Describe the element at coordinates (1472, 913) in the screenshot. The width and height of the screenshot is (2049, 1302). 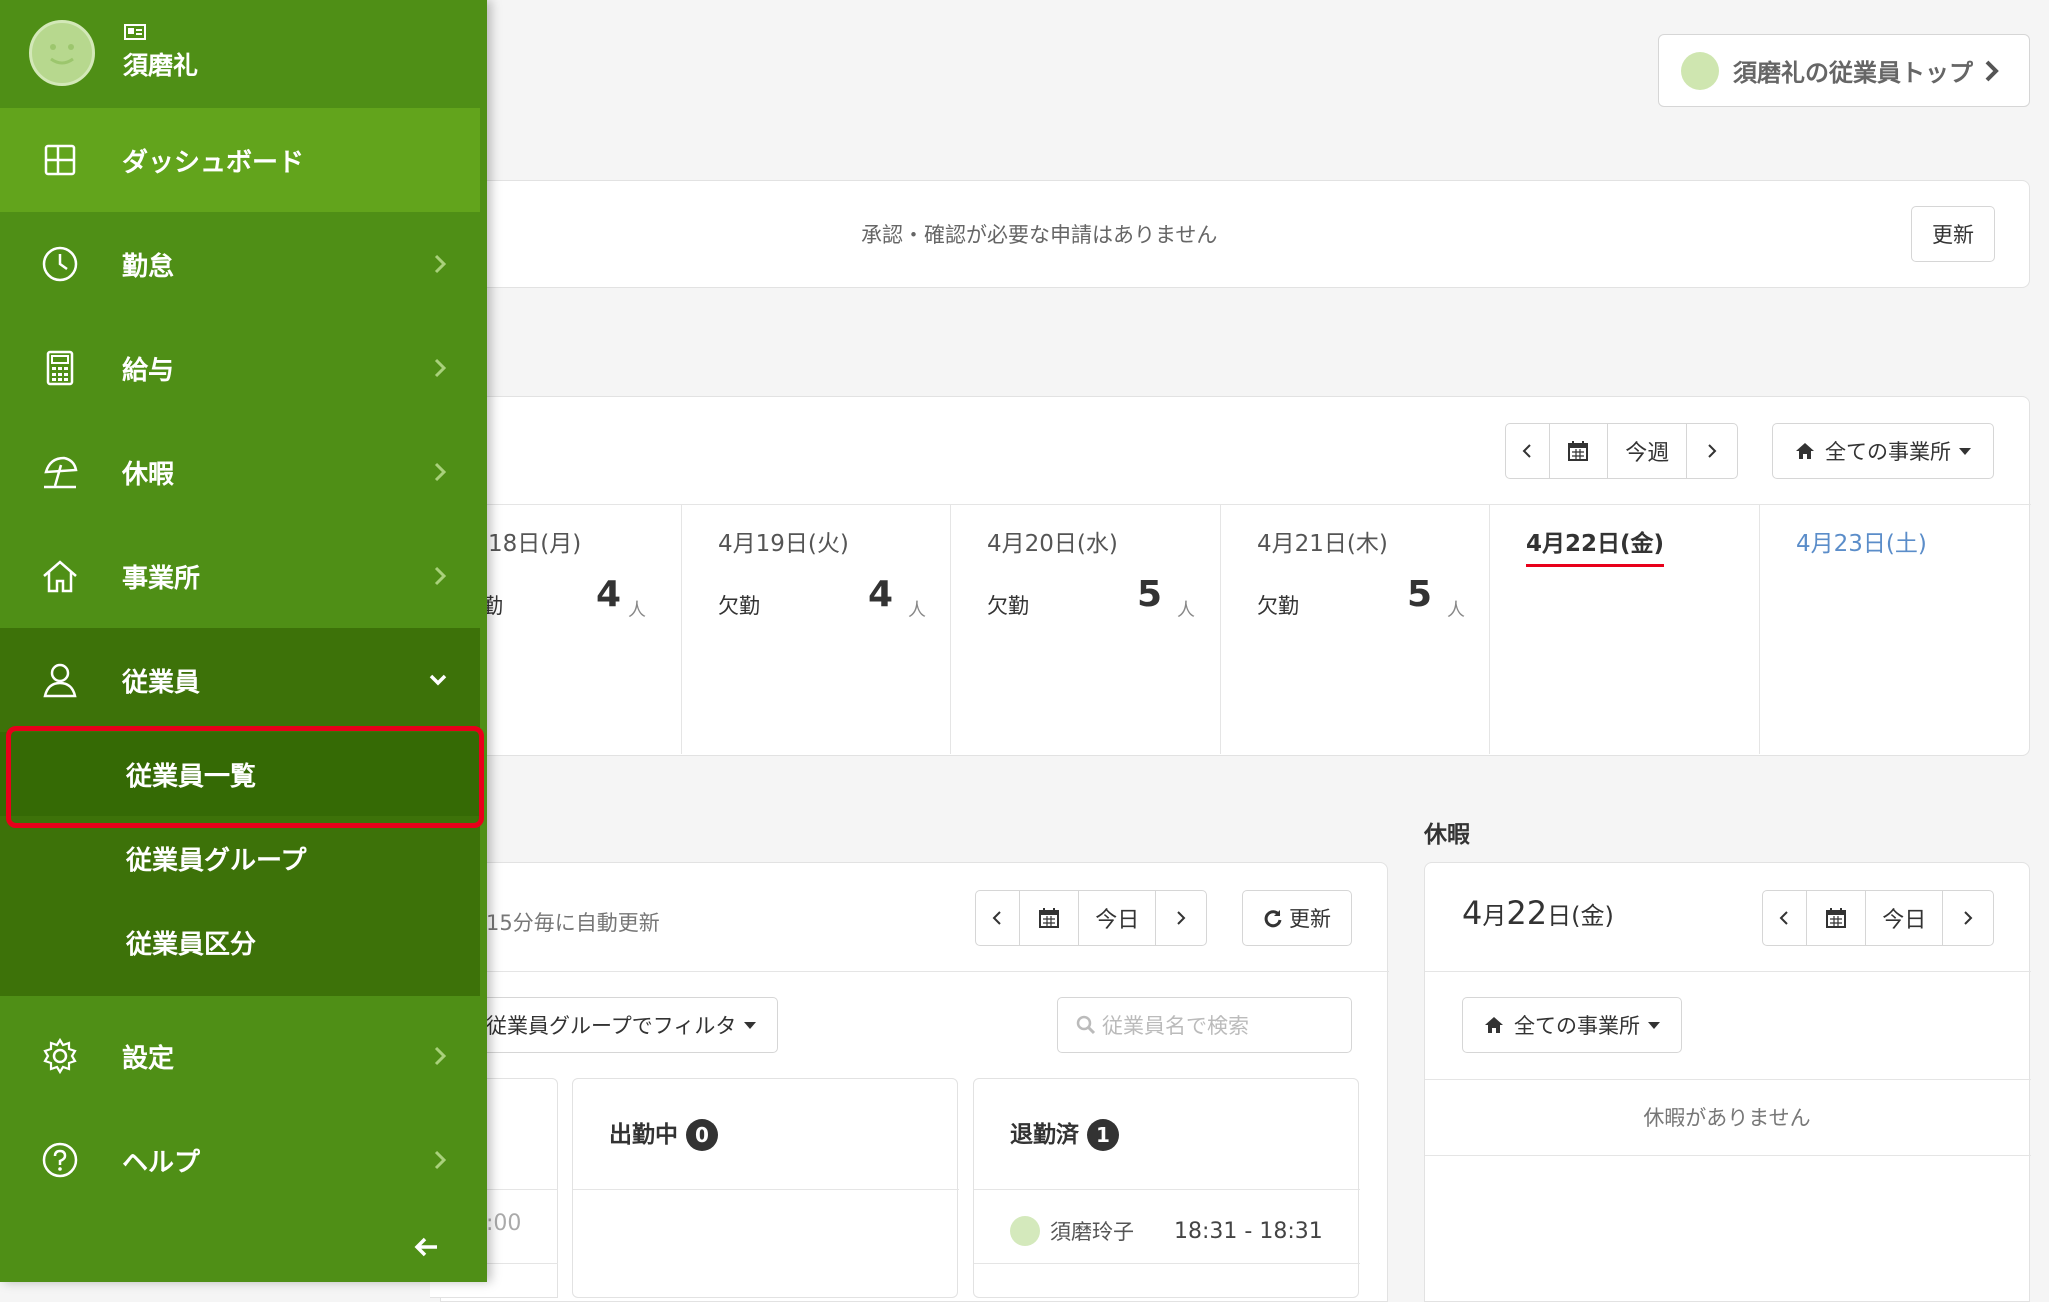
I see `leave-date-month: 4` at that location.